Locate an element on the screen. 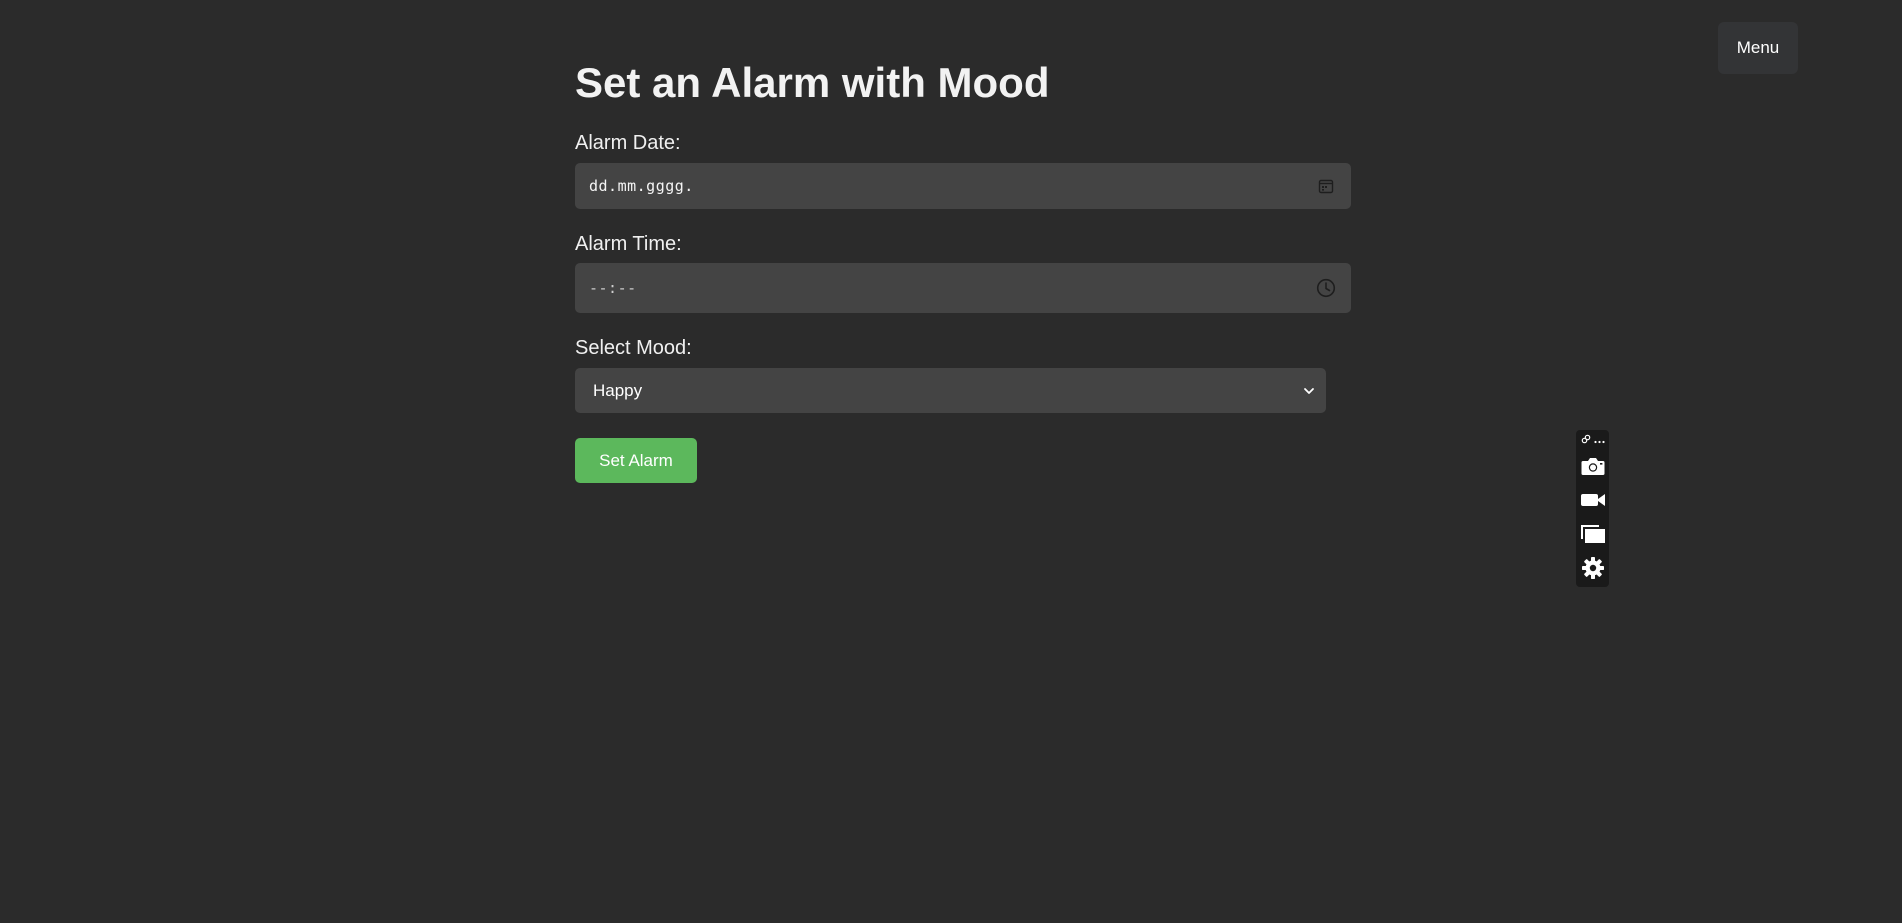 This screenshot has height=923, width=1902. camera-icon is located at coordinates (1593, 466).